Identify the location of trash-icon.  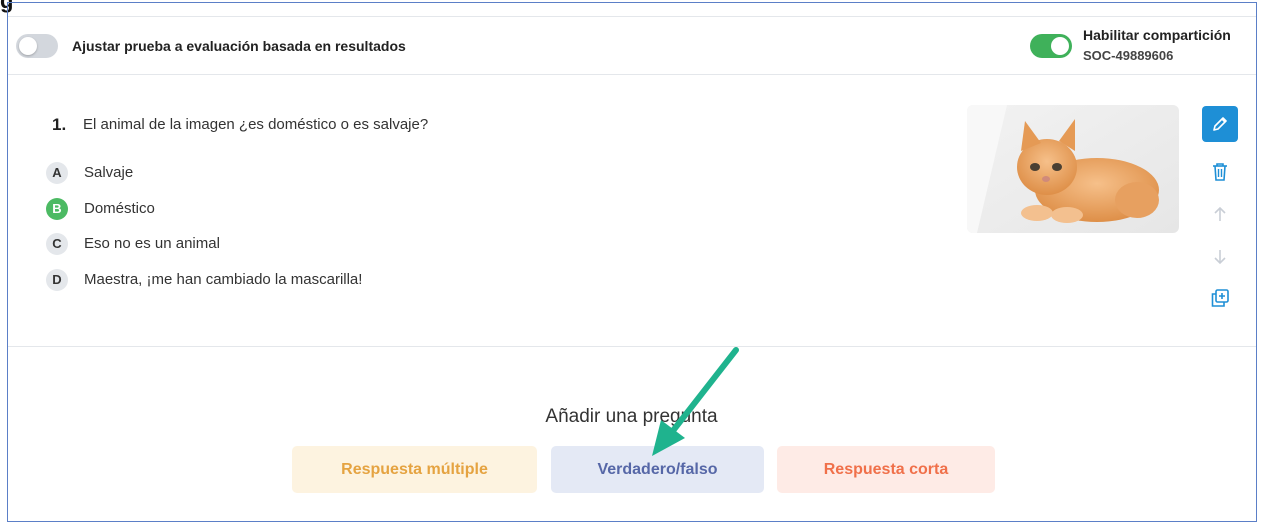
(1220, 172).